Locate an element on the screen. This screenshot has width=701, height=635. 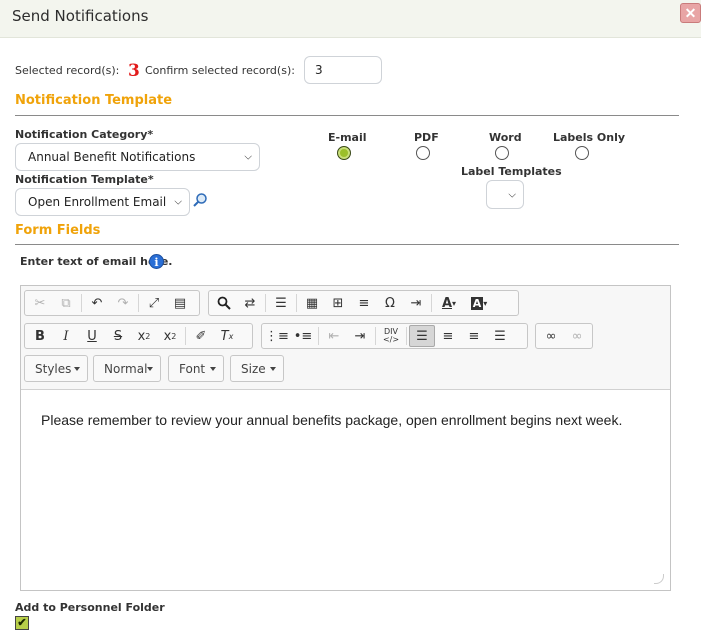
format-combo-label: Normal is located at coordinates (126, 368).